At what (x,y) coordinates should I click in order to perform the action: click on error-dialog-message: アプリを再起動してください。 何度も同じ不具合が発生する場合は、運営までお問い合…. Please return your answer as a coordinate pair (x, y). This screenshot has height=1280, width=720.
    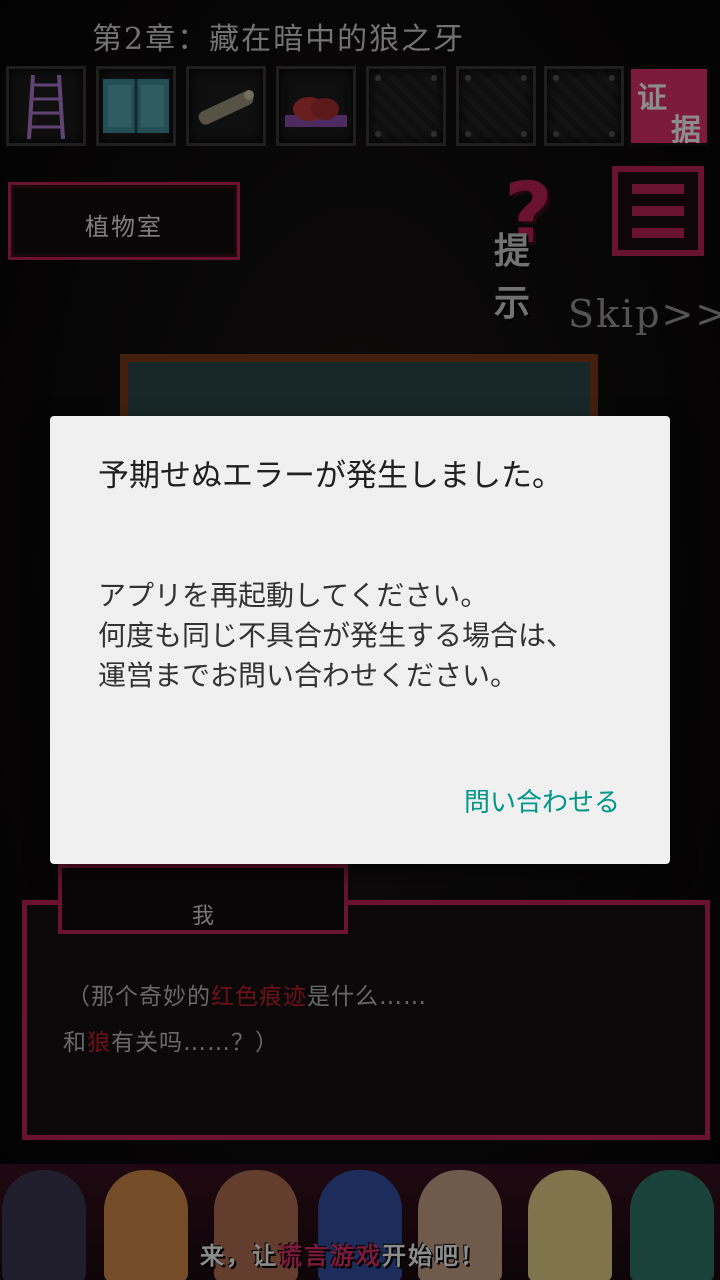
    Looking at the image, I should click on (336, 635).